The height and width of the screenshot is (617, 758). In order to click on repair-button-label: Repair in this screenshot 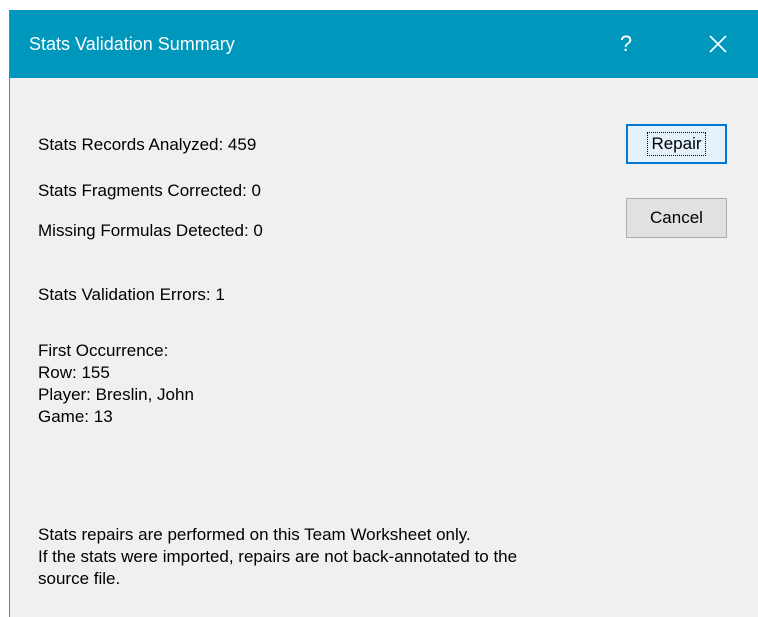, I will do `click(676, 144)`.